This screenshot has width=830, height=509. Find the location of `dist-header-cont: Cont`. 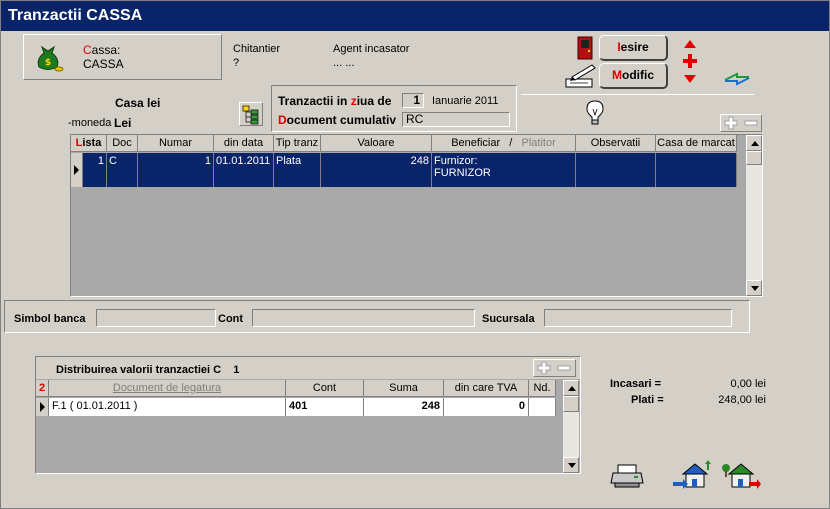

dist-header-cont: Cont is located at coordinates (325, 388).